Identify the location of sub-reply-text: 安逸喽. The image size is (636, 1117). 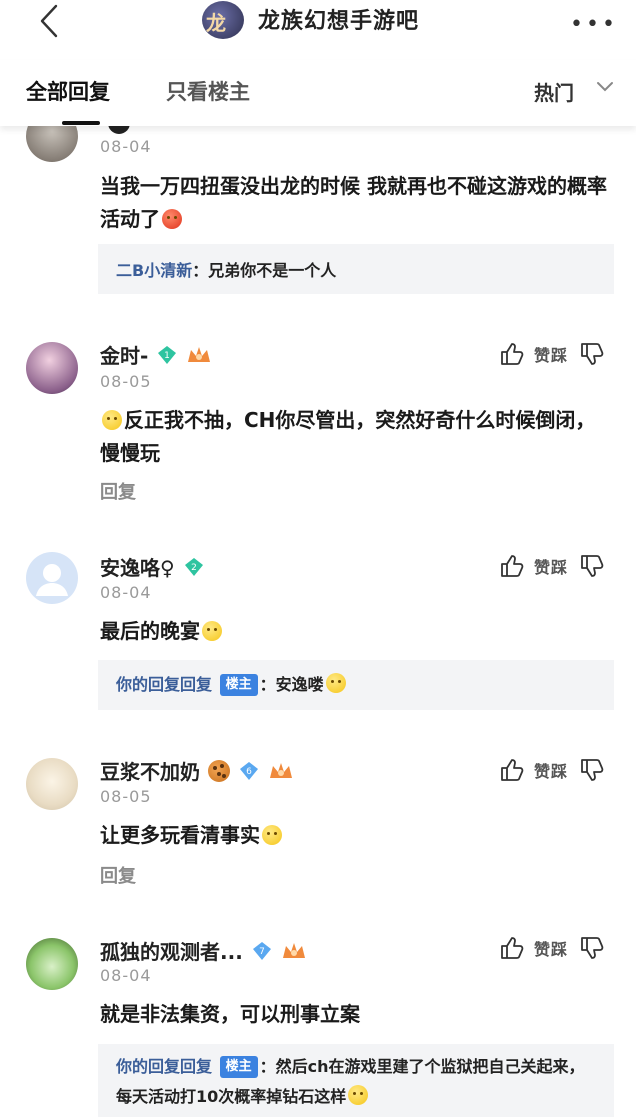
(299, 684).